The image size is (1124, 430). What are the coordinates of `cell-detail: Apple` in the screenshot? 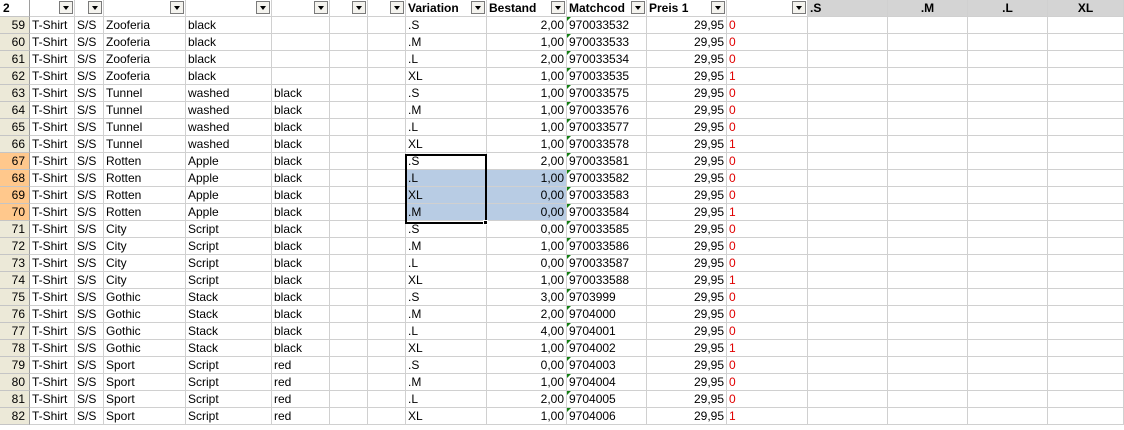 It's located at (229, 178).